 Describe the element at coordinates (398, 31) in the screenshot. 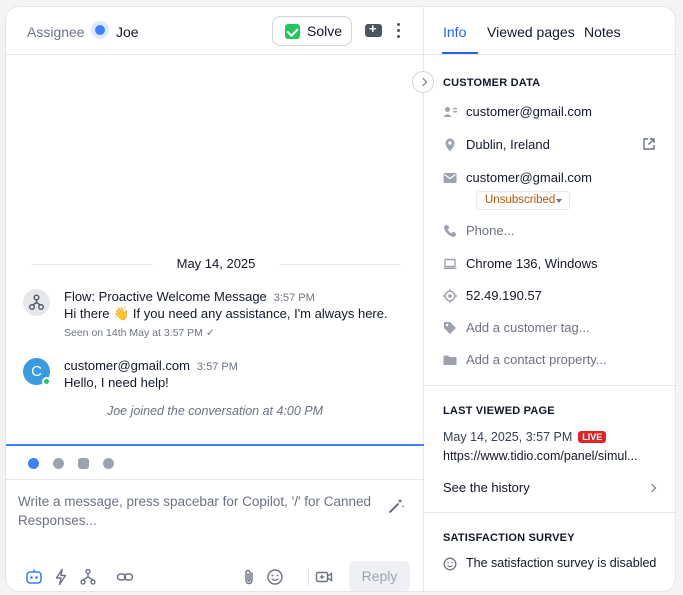

I see `more-options-icon` at that location.